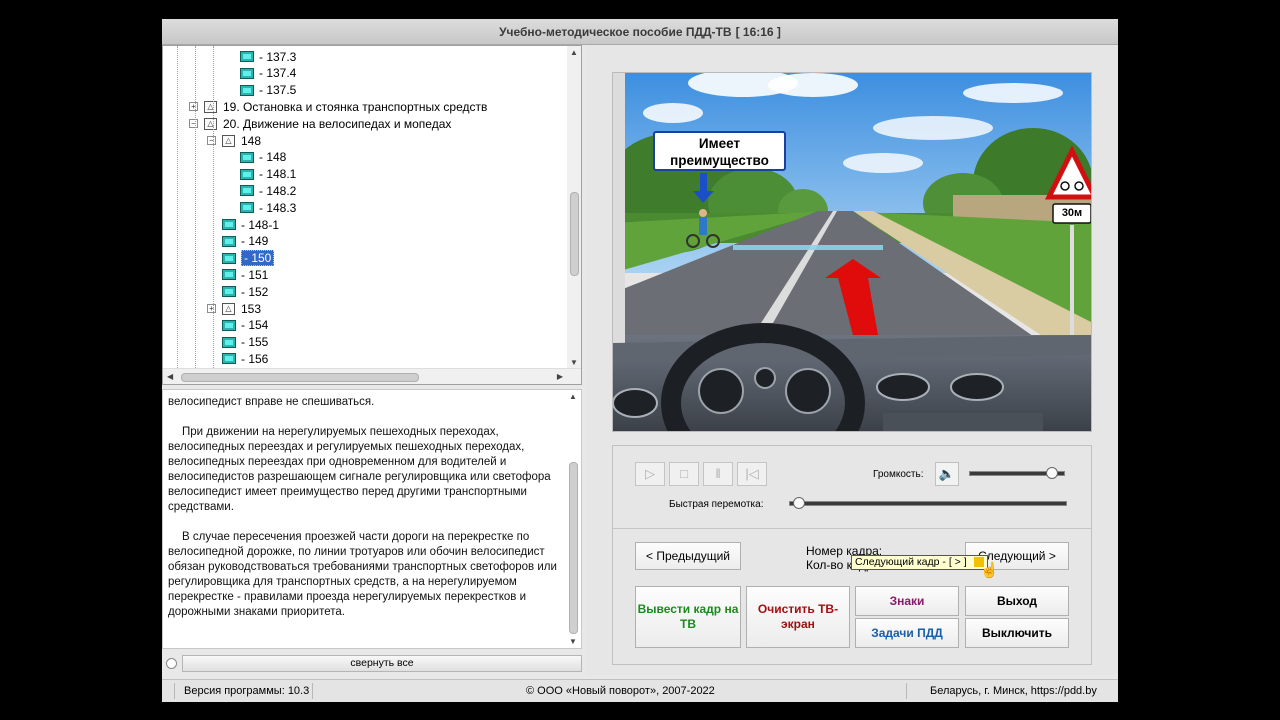  Describe the element at coordinates (907, 601) in the screenshot. I see `signs-button: Знаки` at that location.